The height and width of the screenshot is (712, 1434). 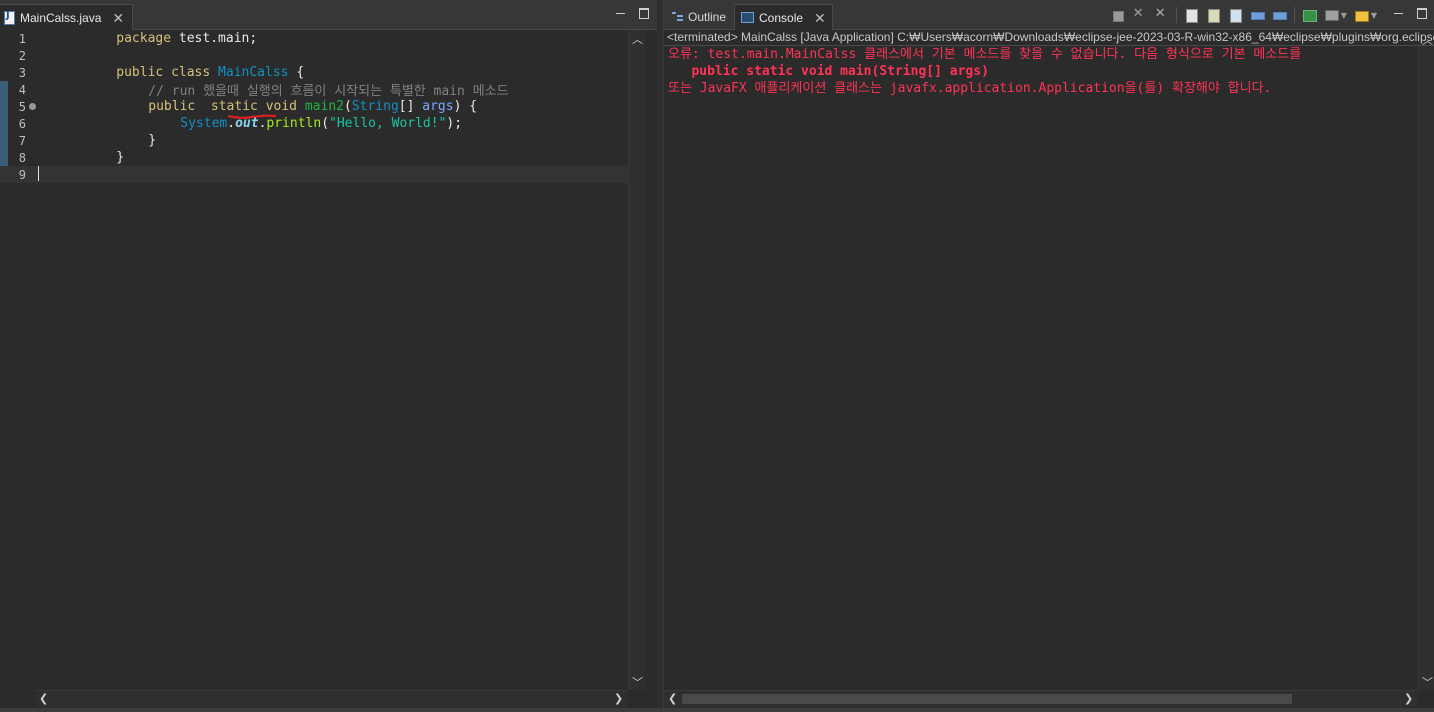 What do you see at coordinates (820, 18) in the screenshot?
I see `close-icon: ✕` at bounding box center [820, 18].